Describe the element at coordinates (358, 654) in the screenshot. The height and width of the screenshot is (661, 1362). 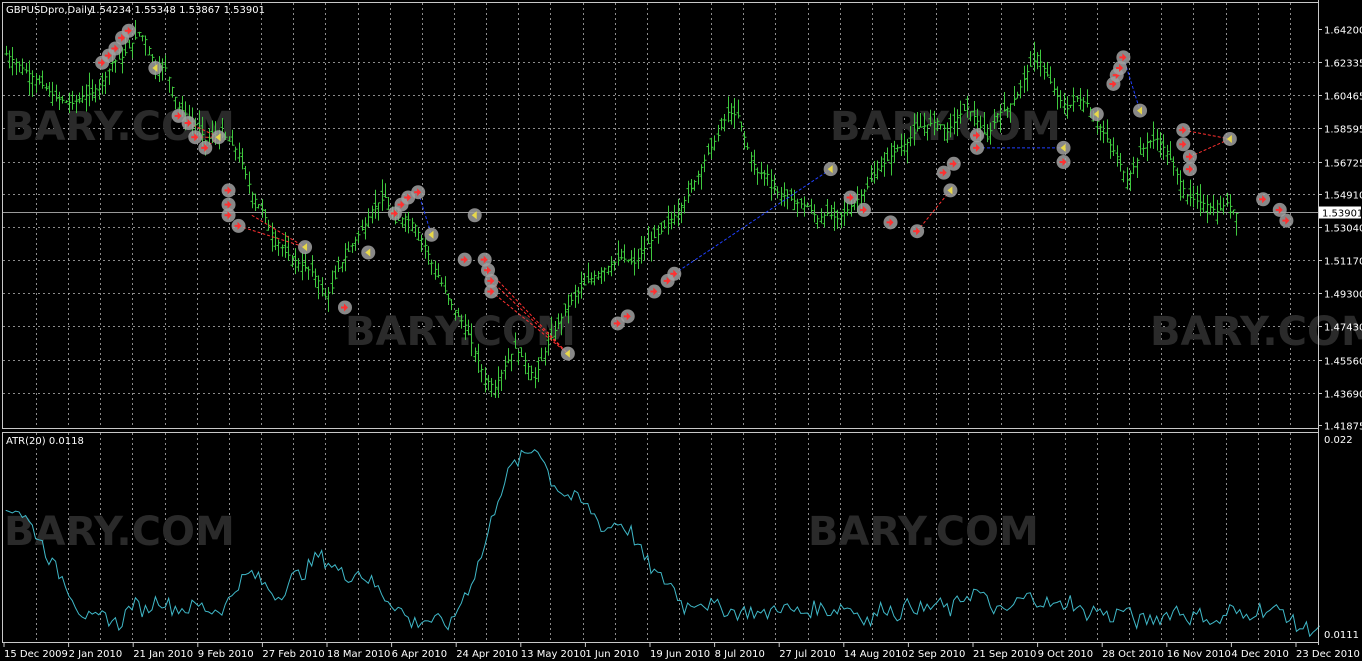
I see `x-tick-label: 18 Mar 2010` at that location.